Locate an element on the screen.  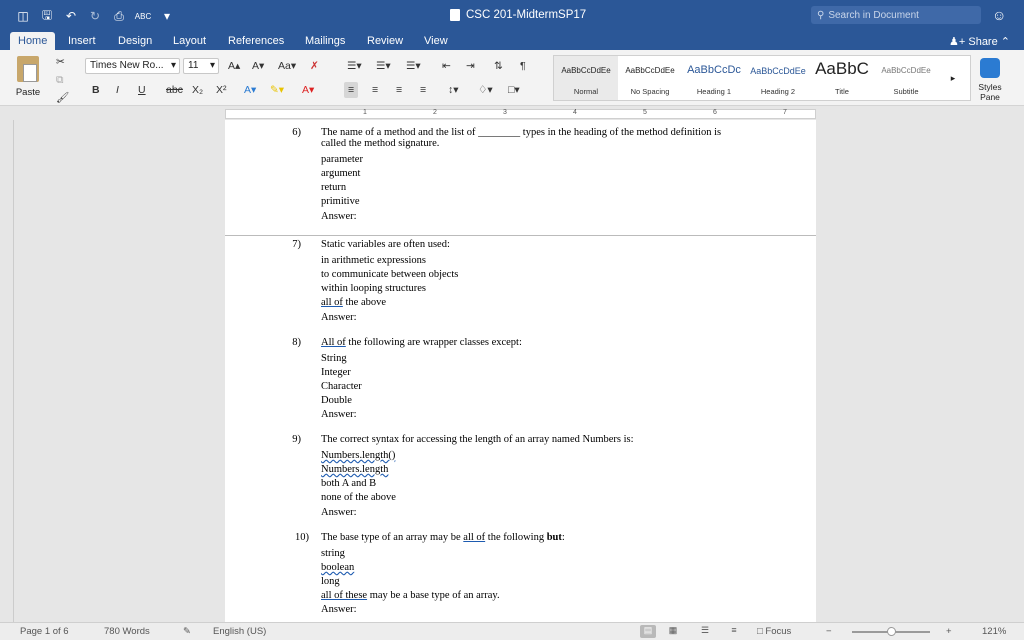
option-text-rest: may be a base type of an array. is located at coordinates (433, 595).